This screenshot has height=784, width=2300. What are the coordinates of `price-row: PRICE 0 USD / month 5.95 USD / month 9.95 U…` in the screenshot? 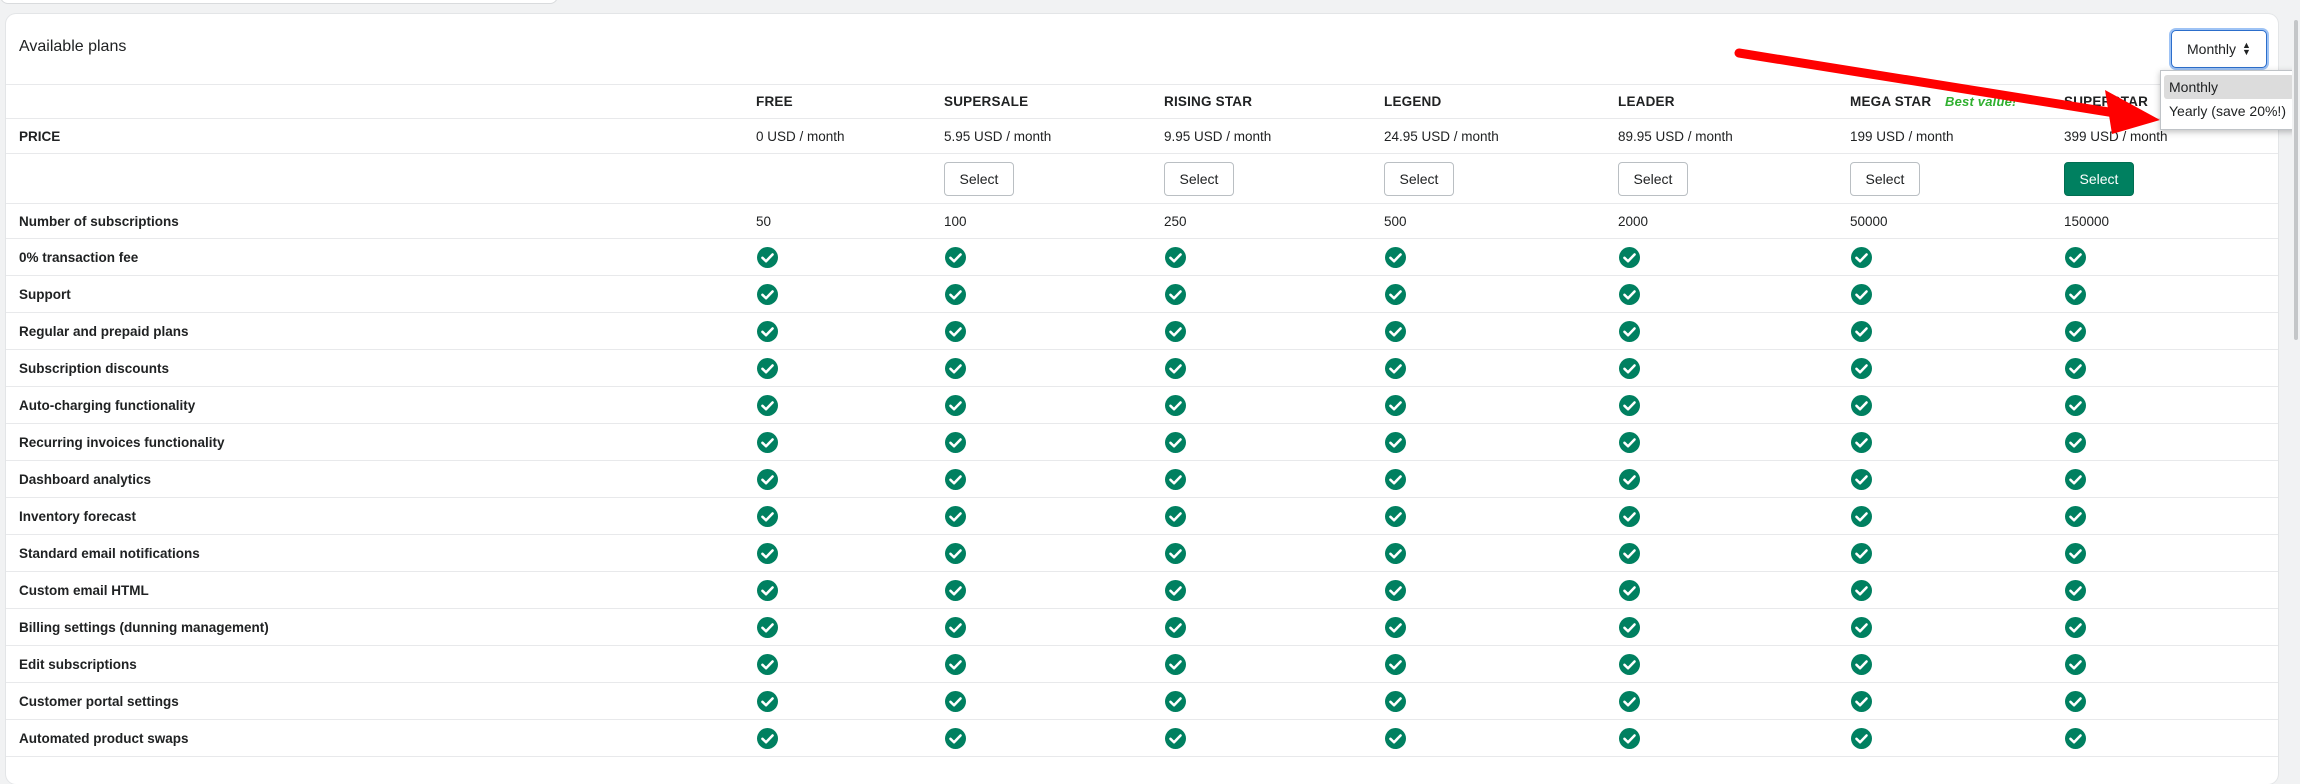 It's located at (1142, 136).